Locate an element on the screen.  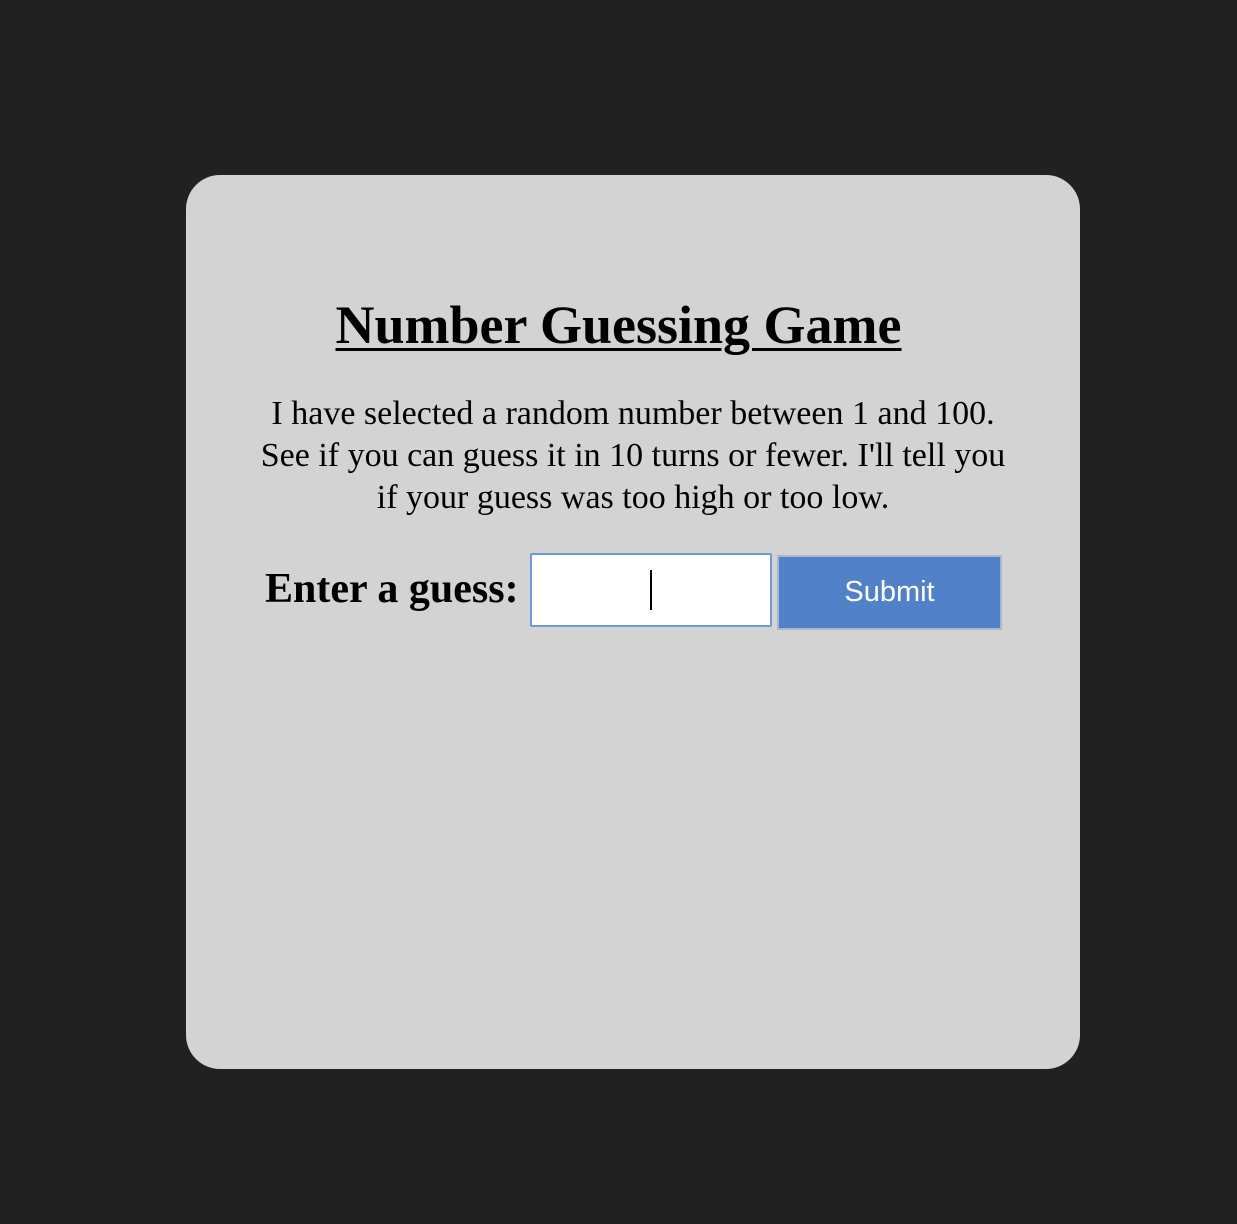
game-title: Number Guessing Game is located at coordinates (618, 325).